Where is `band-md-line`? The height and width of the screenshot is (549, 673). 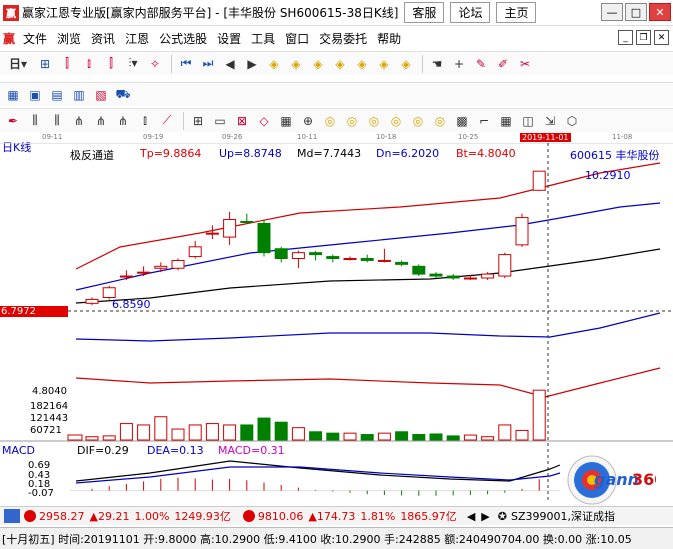
band-md-line is located at coordinates (368, 276).